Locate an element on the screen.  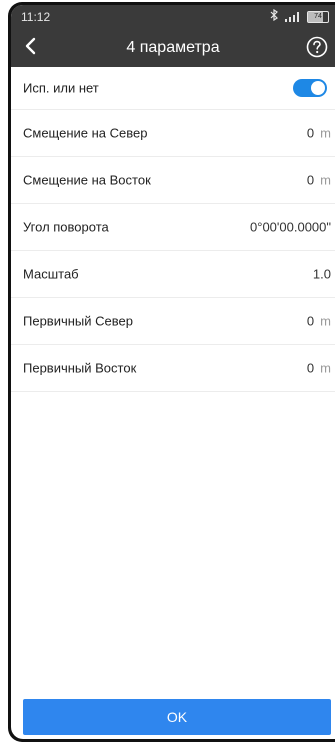
usage-toggle is located at coordinates (310, 88).